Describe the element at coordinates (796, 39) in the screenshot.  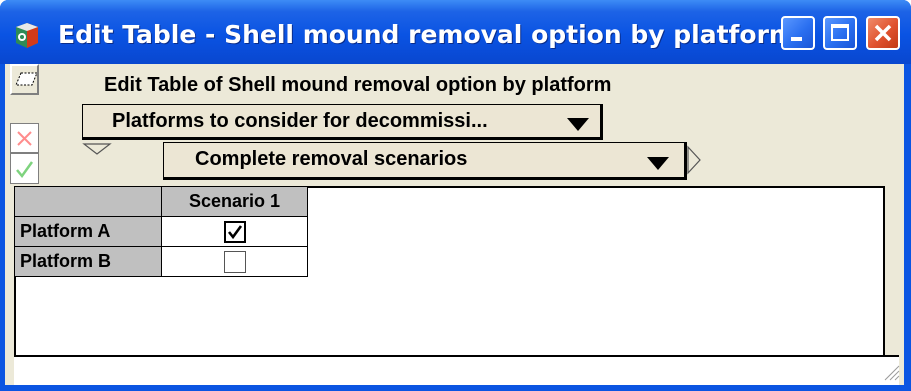
I see `minimize-icon` at that location.